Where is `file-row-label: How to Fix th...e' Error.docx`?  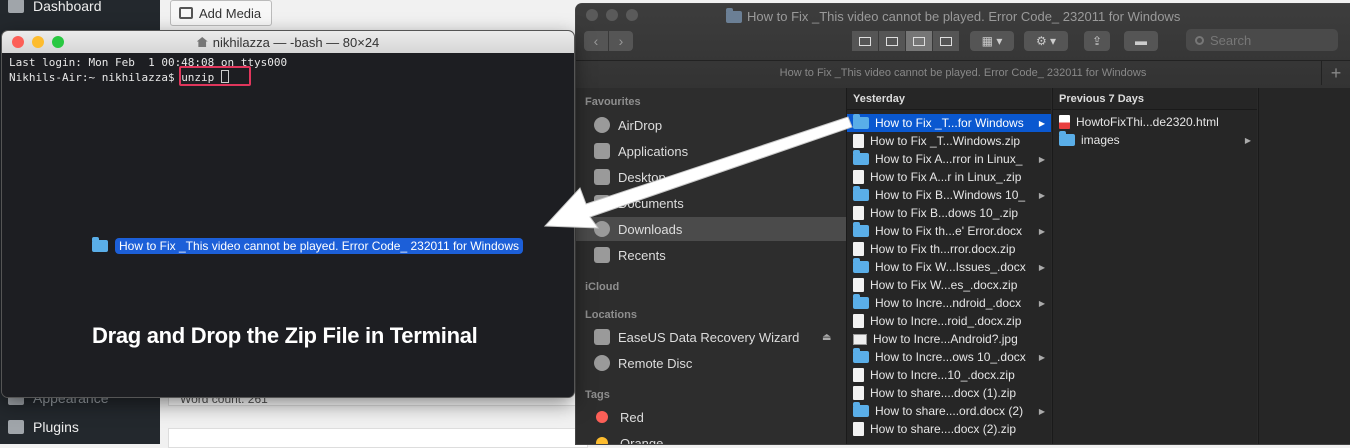 file-row-label: How to Fix th...e' Error.docx is located at coordinates (949, 231).